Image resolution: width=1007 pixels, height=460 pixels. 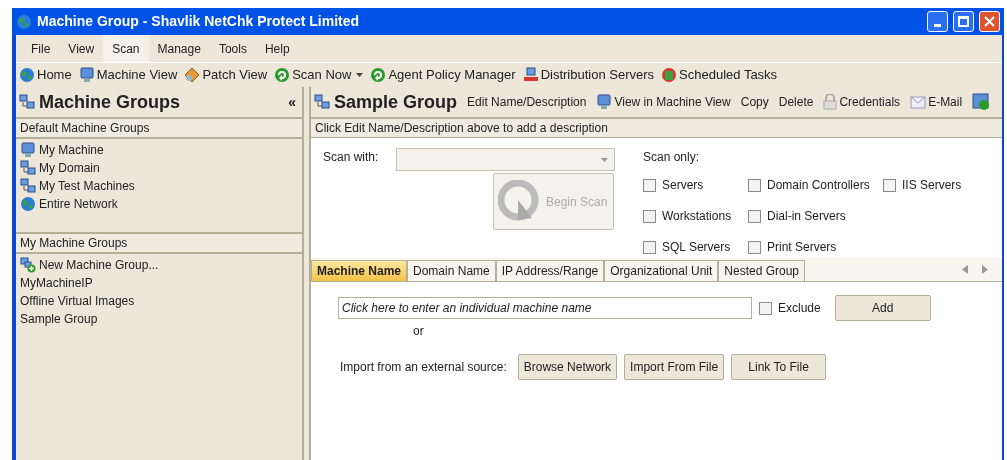 I want to click on maximize-button, so click(x=963, y=21).